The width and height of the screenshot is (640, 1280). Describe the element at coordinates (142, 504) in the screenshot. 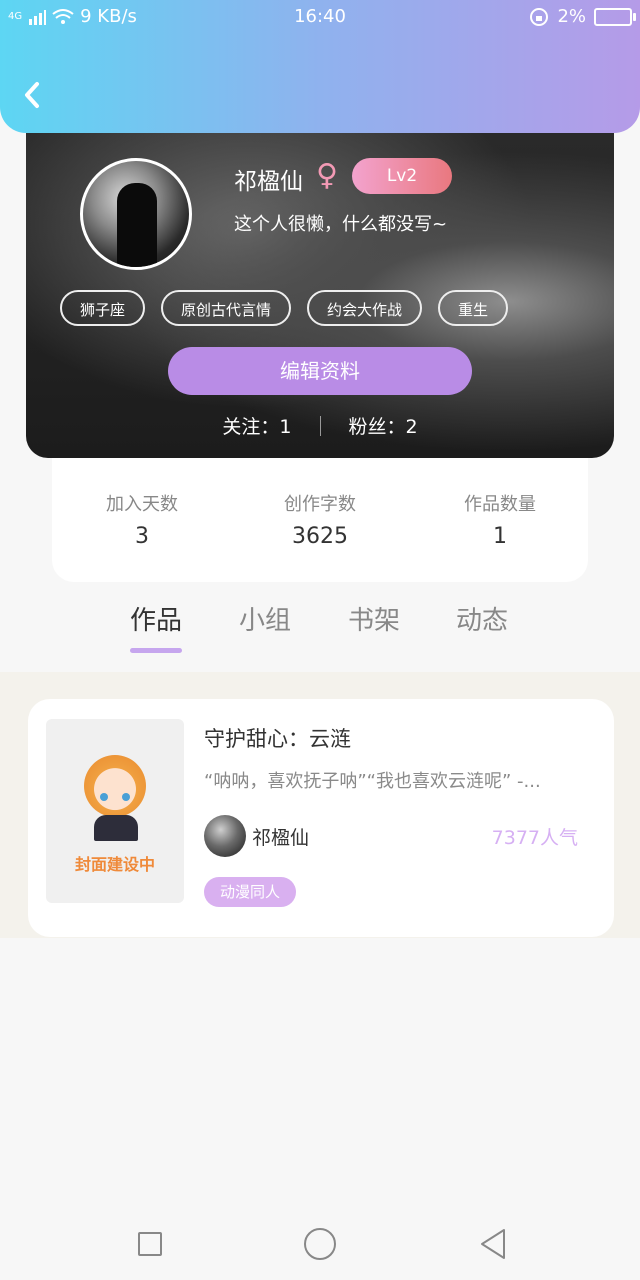

I see `stat-label: 加入天数` at that location.